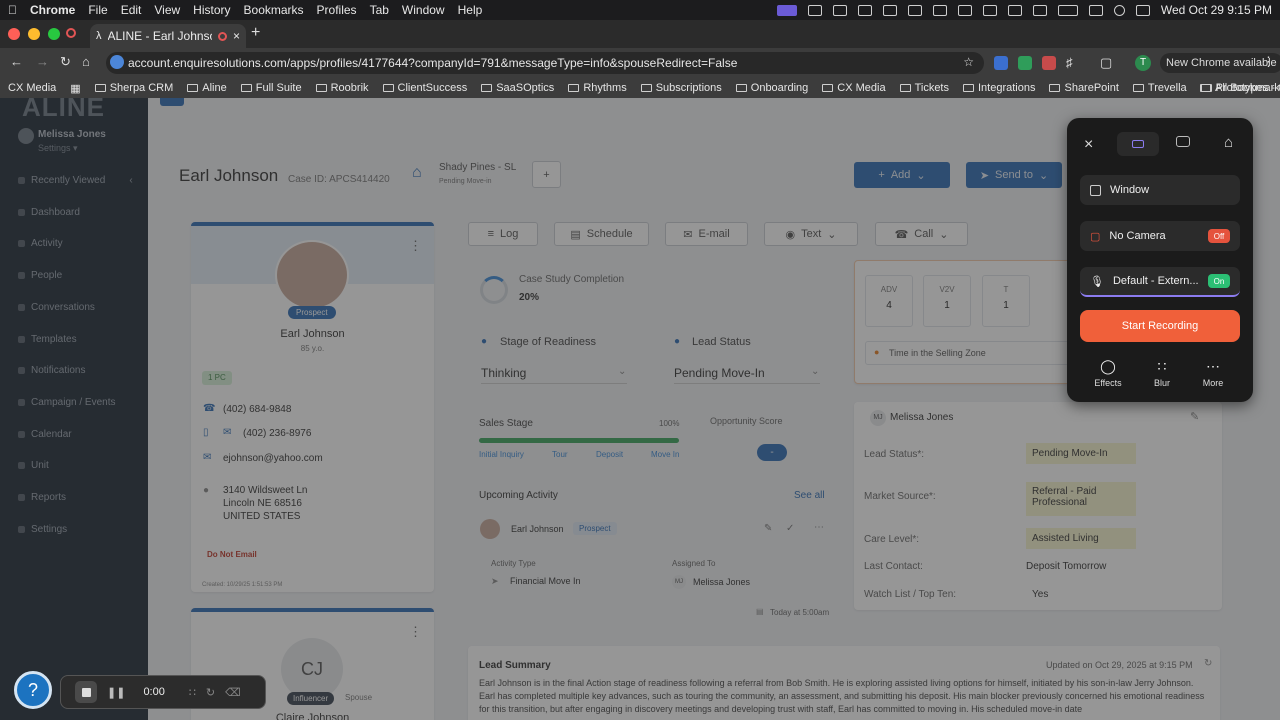 Image resolution: width=1280 pixels, height=720 pixels. Describe the element at coordinates (999, 88) in the screenshot. I see `bookmark-integrations: Integrations` at that location.